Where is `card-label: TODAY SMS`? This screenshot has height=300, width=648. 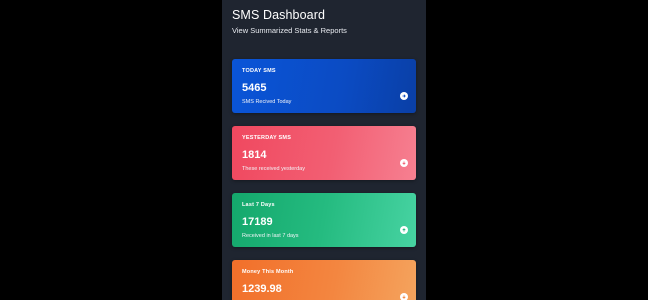
card-label: TODAY SMS is located at coordinates (259, 71).